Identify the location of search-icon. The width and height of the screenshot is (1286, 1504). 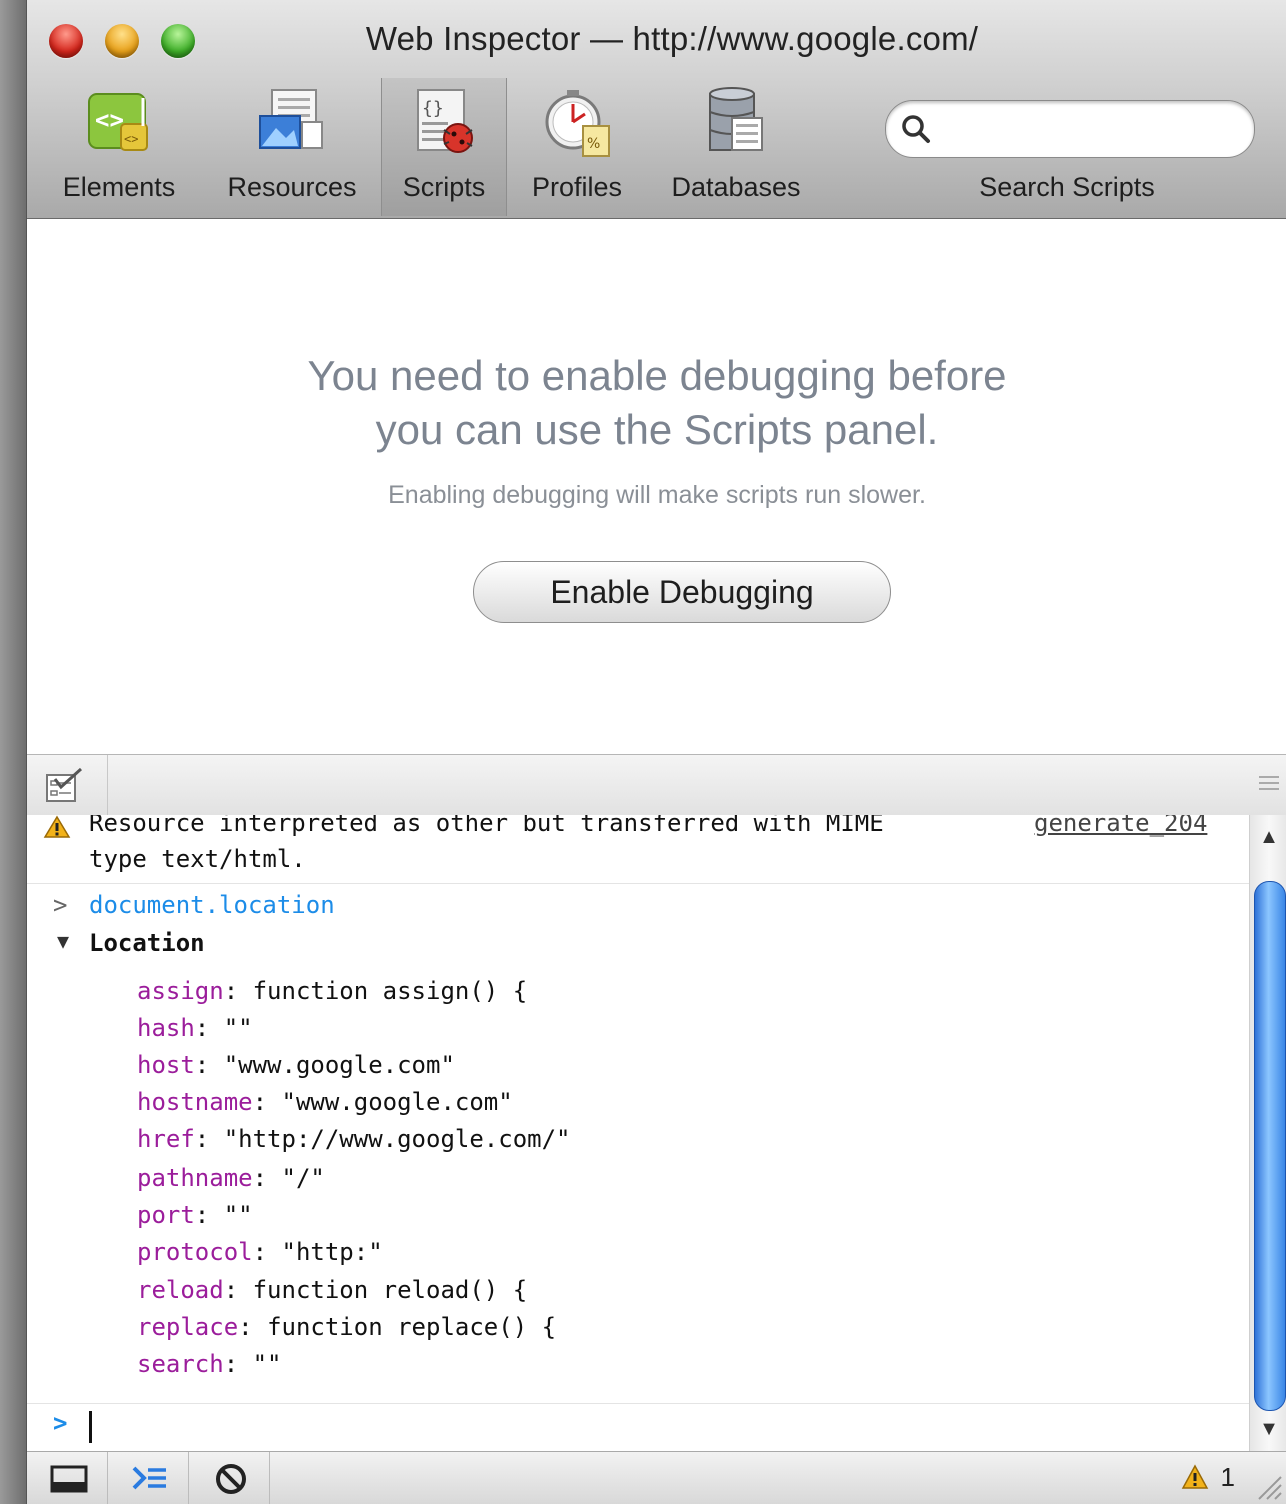
(916, 129).